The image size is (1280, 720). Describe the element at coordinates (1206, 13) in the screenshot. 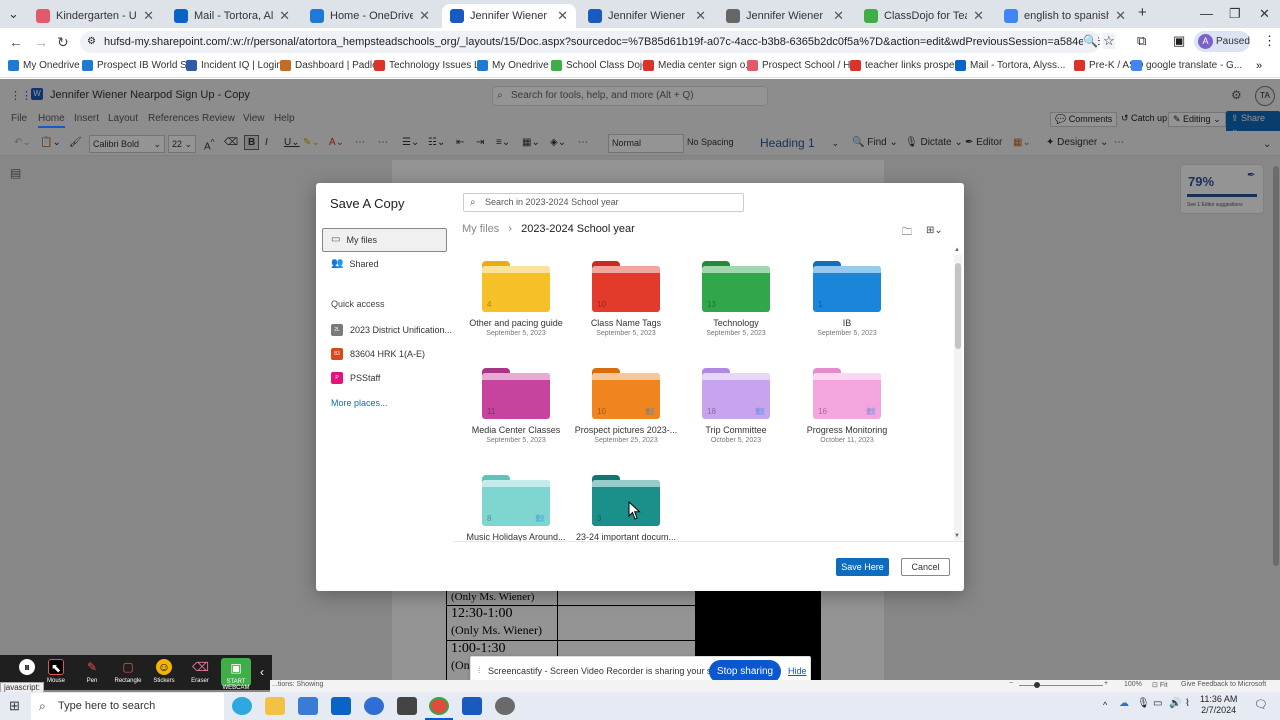

I see `minimize-icon: —` at that location.